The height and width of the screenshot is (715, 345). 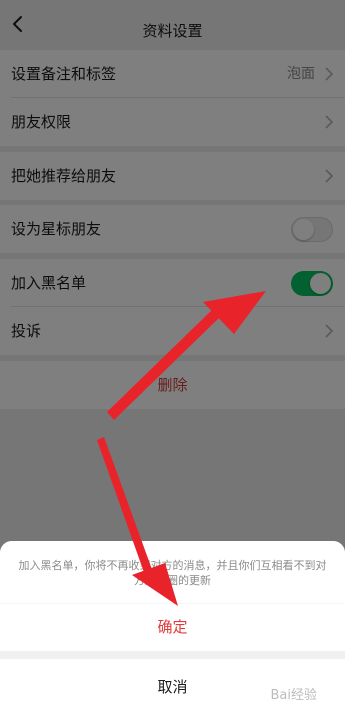 What do you see at coordinates (294, 695) in the screenshot?
I see `watermark: Bai经验` at bounding box center [294, 695].